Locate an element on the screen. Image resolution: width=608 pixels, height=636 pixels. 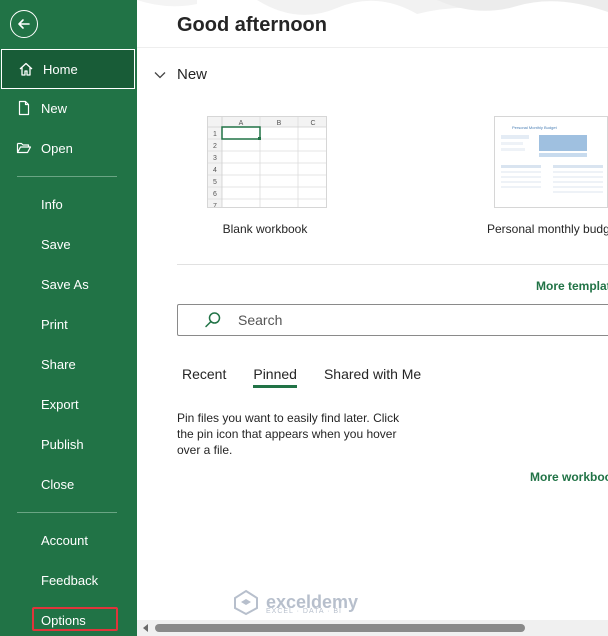
template-caption: Blank workbook is located at coordinates (265, 229).